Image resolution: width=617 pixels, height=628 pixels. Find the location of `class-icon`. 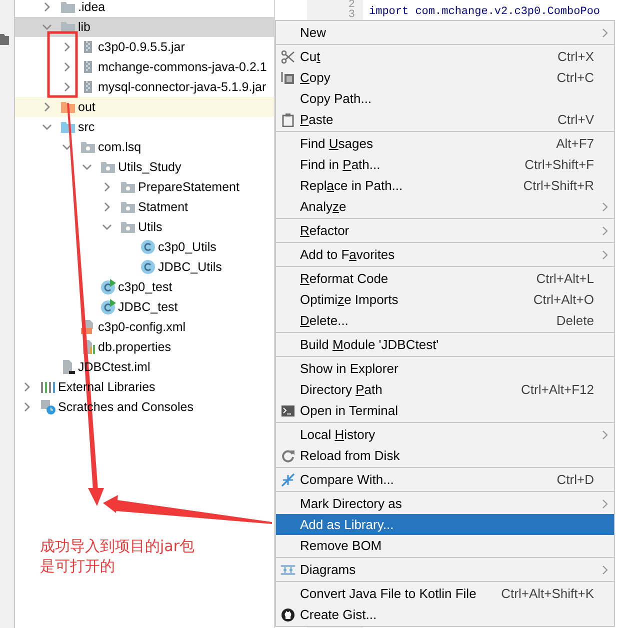

class-icon is located at coordinates (148, 267).